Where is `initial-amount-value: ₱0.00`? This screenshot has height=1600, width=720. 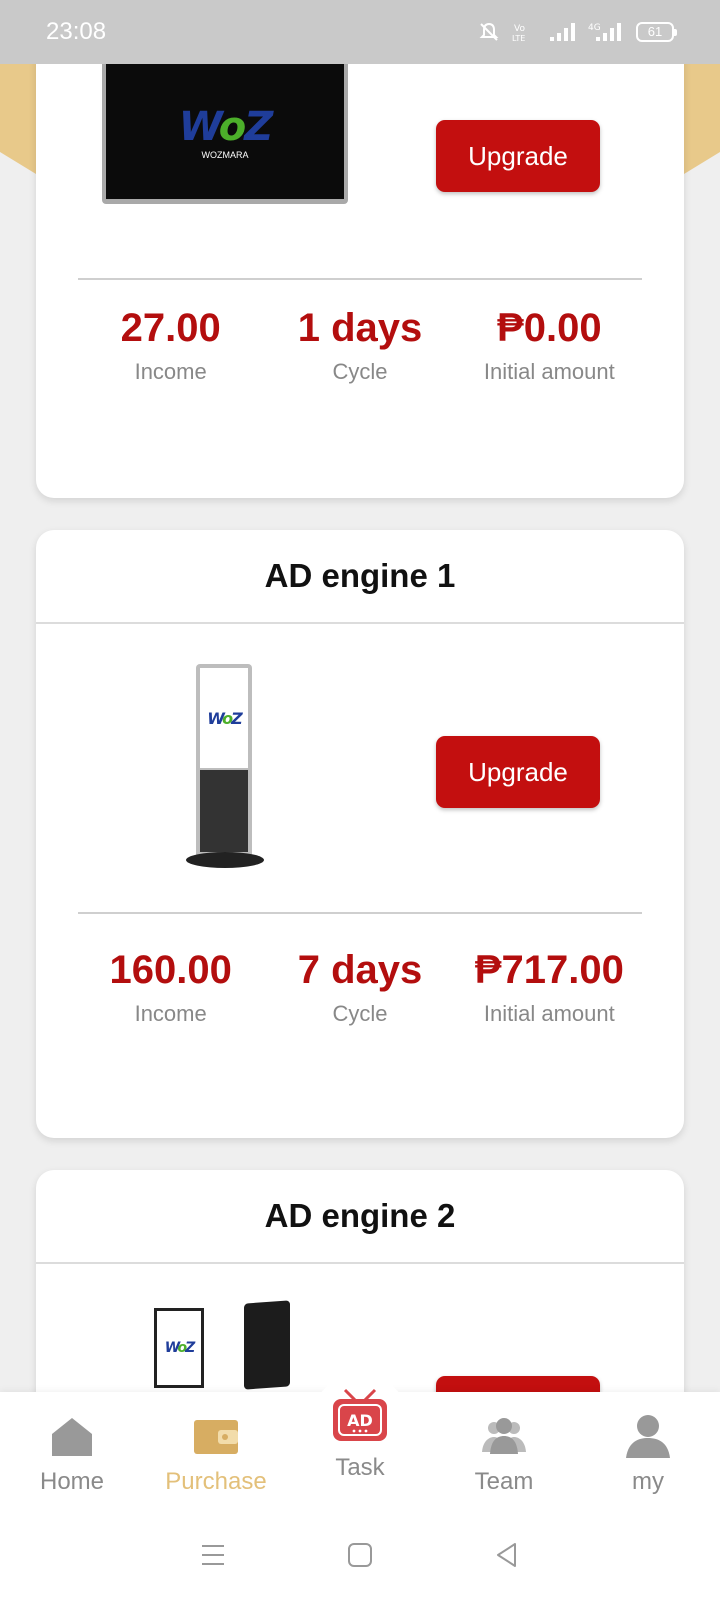 initial-amount-value: ₱0.00 is located at coordinates (549, 328).